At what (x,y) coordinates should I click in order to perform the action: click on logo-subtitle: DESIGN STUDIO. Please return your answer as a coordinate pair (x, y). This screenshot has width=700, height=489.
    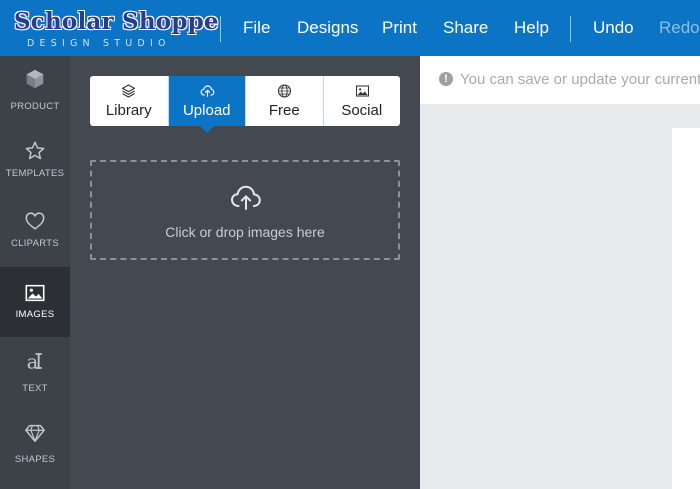
    Looking at the image, I should click on (99, 43).